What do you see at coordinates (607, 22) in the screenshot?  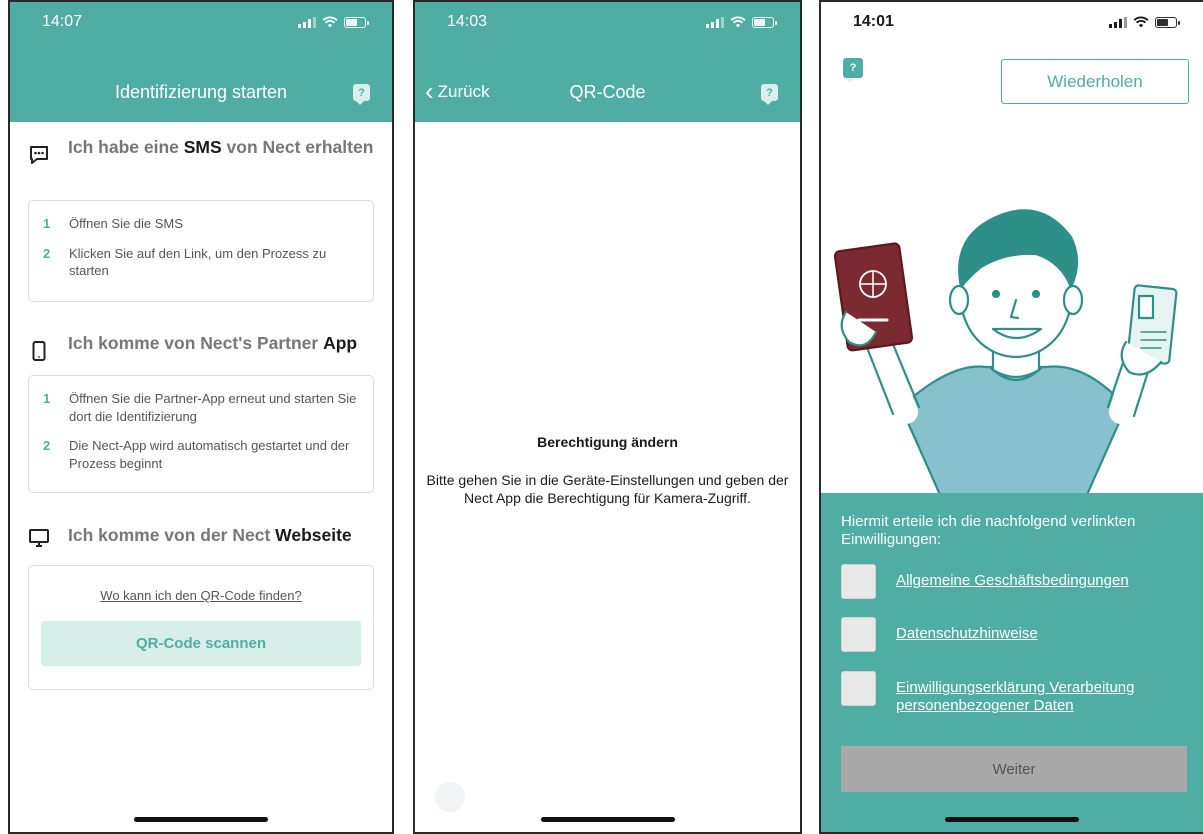 I see `status-bar: 14:03` at bounding box center [607, 22].